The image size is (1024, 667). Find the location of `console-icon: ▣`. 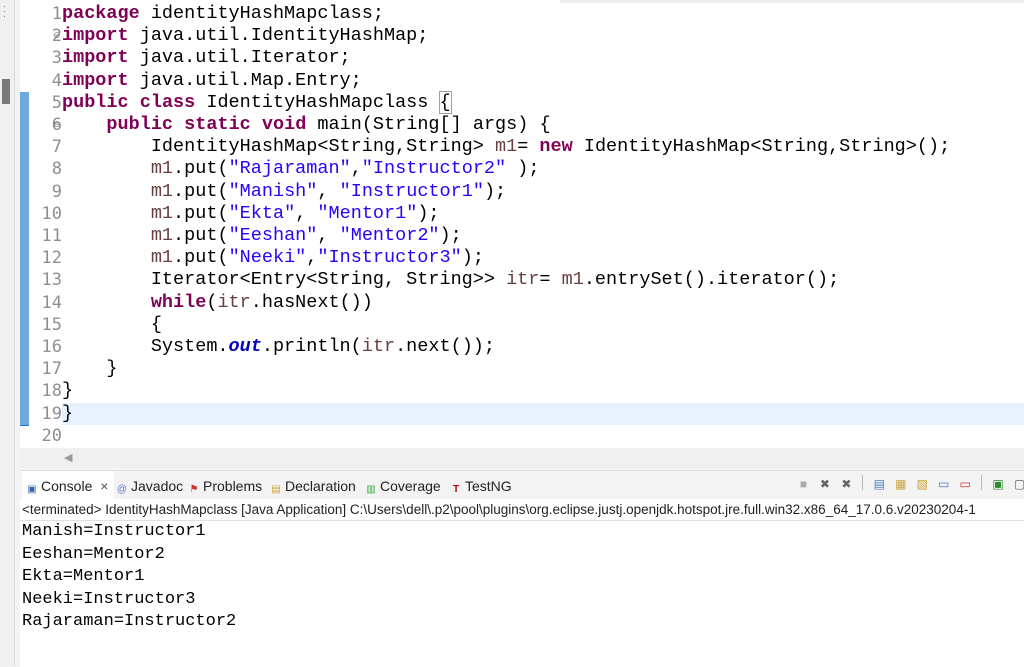

console-icon: ▣ is located at coordinates (32, 489).